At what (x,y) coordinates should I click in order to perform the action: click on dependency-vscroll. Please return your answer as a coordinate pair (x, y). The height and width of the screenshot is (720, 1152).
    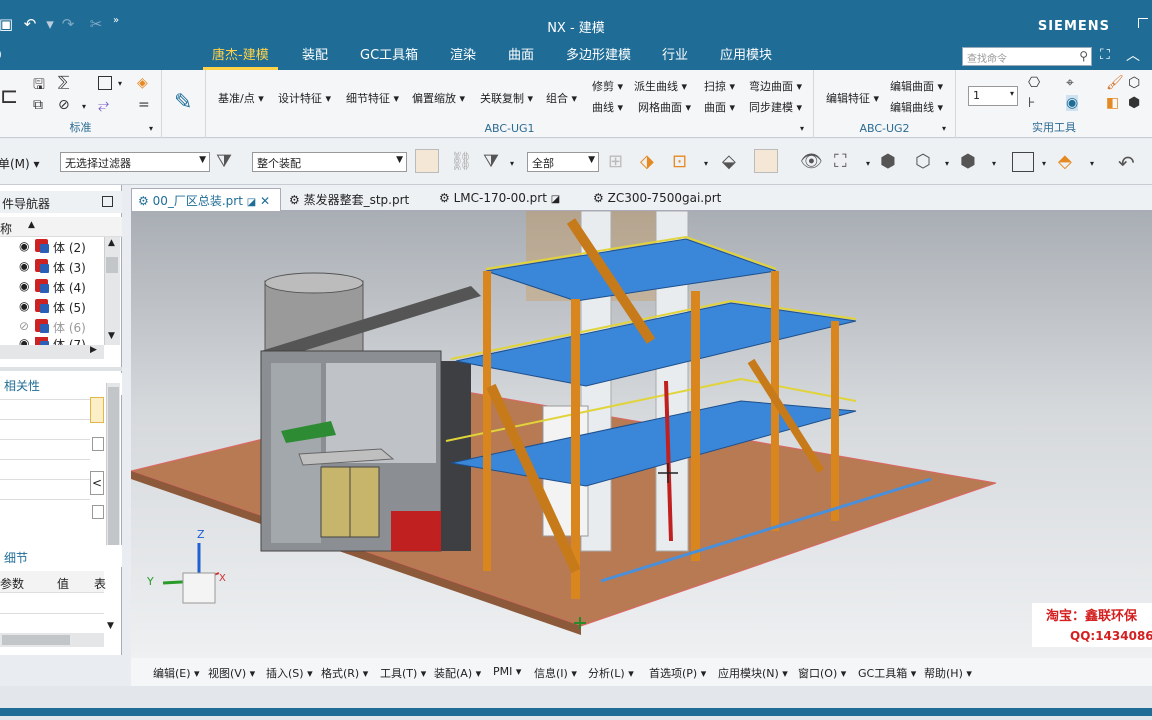
    Looking at the image, I should click on (113, 469).